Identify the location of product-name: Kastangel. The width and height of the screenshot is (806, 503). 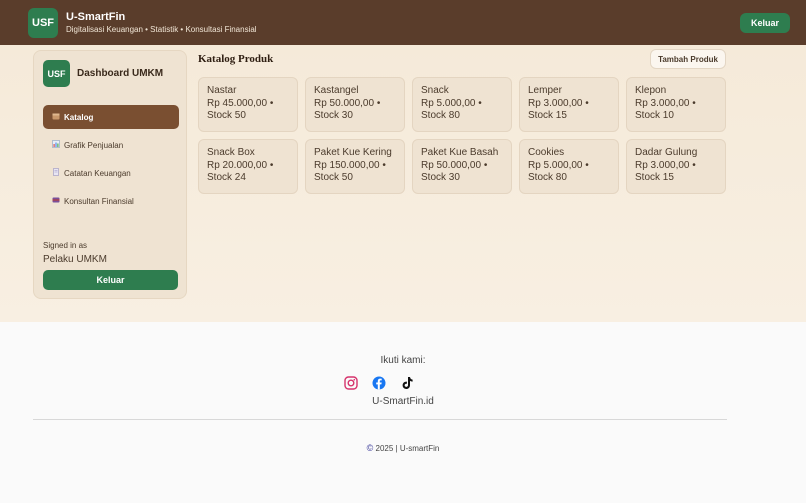
(336, 90).